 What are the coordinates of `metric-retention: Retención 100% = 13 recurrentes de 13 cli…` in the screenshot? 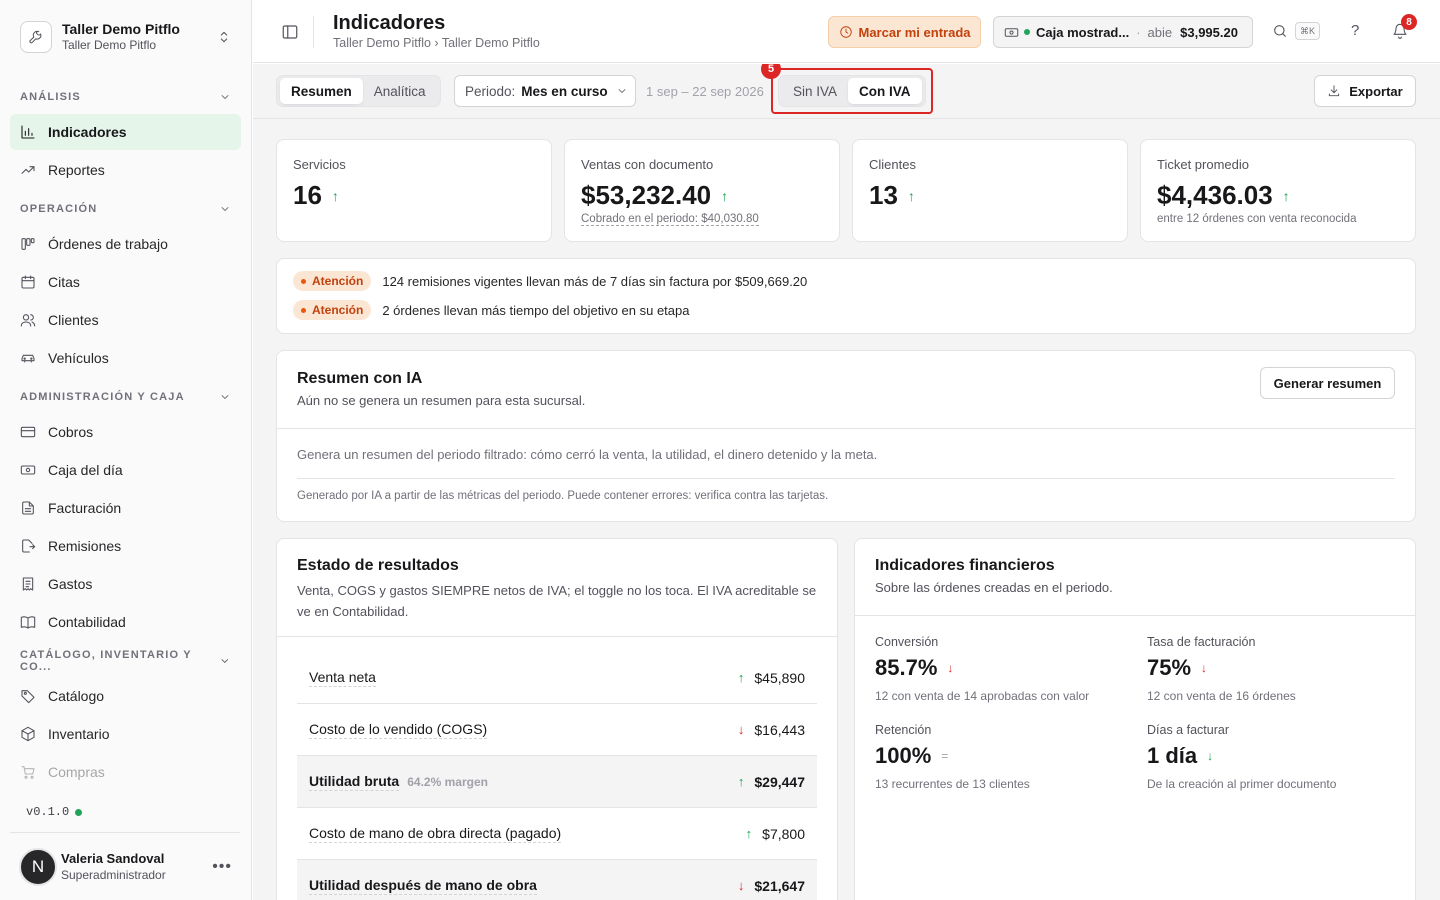 It's located at (952, 757).